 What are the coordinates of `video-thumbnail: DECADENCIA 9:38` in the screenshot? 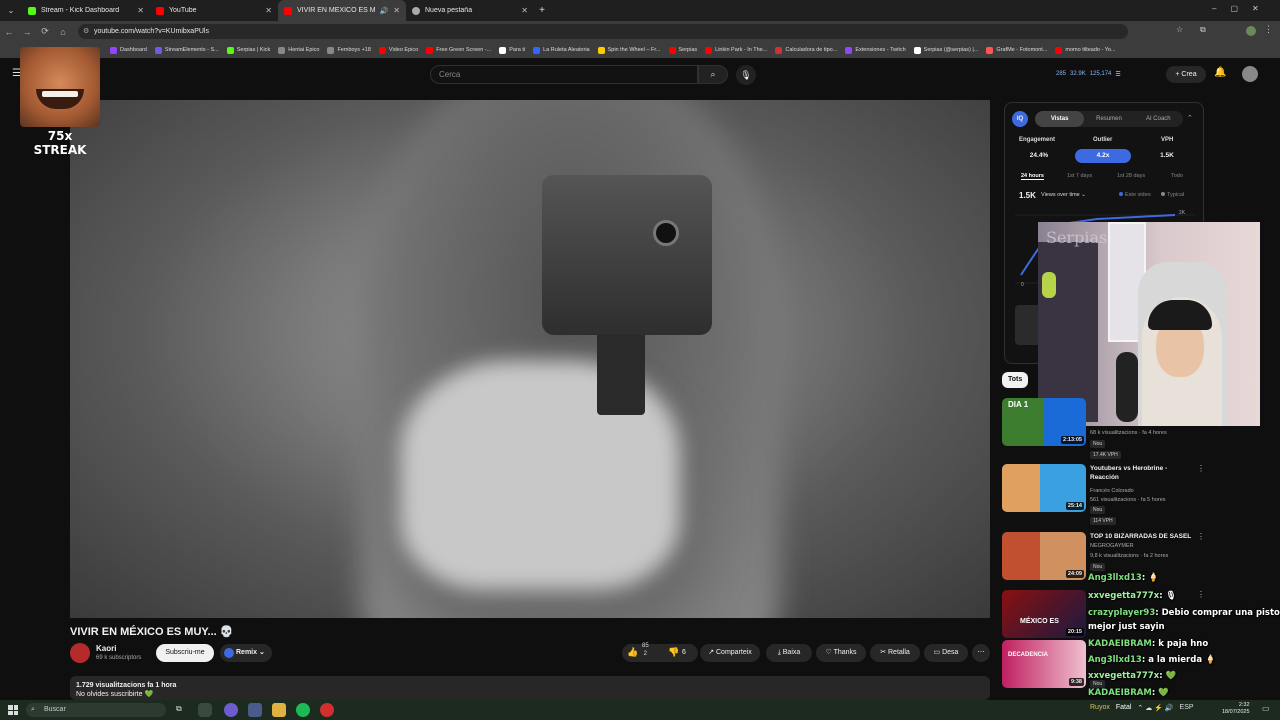 It's located at (1044, 664).